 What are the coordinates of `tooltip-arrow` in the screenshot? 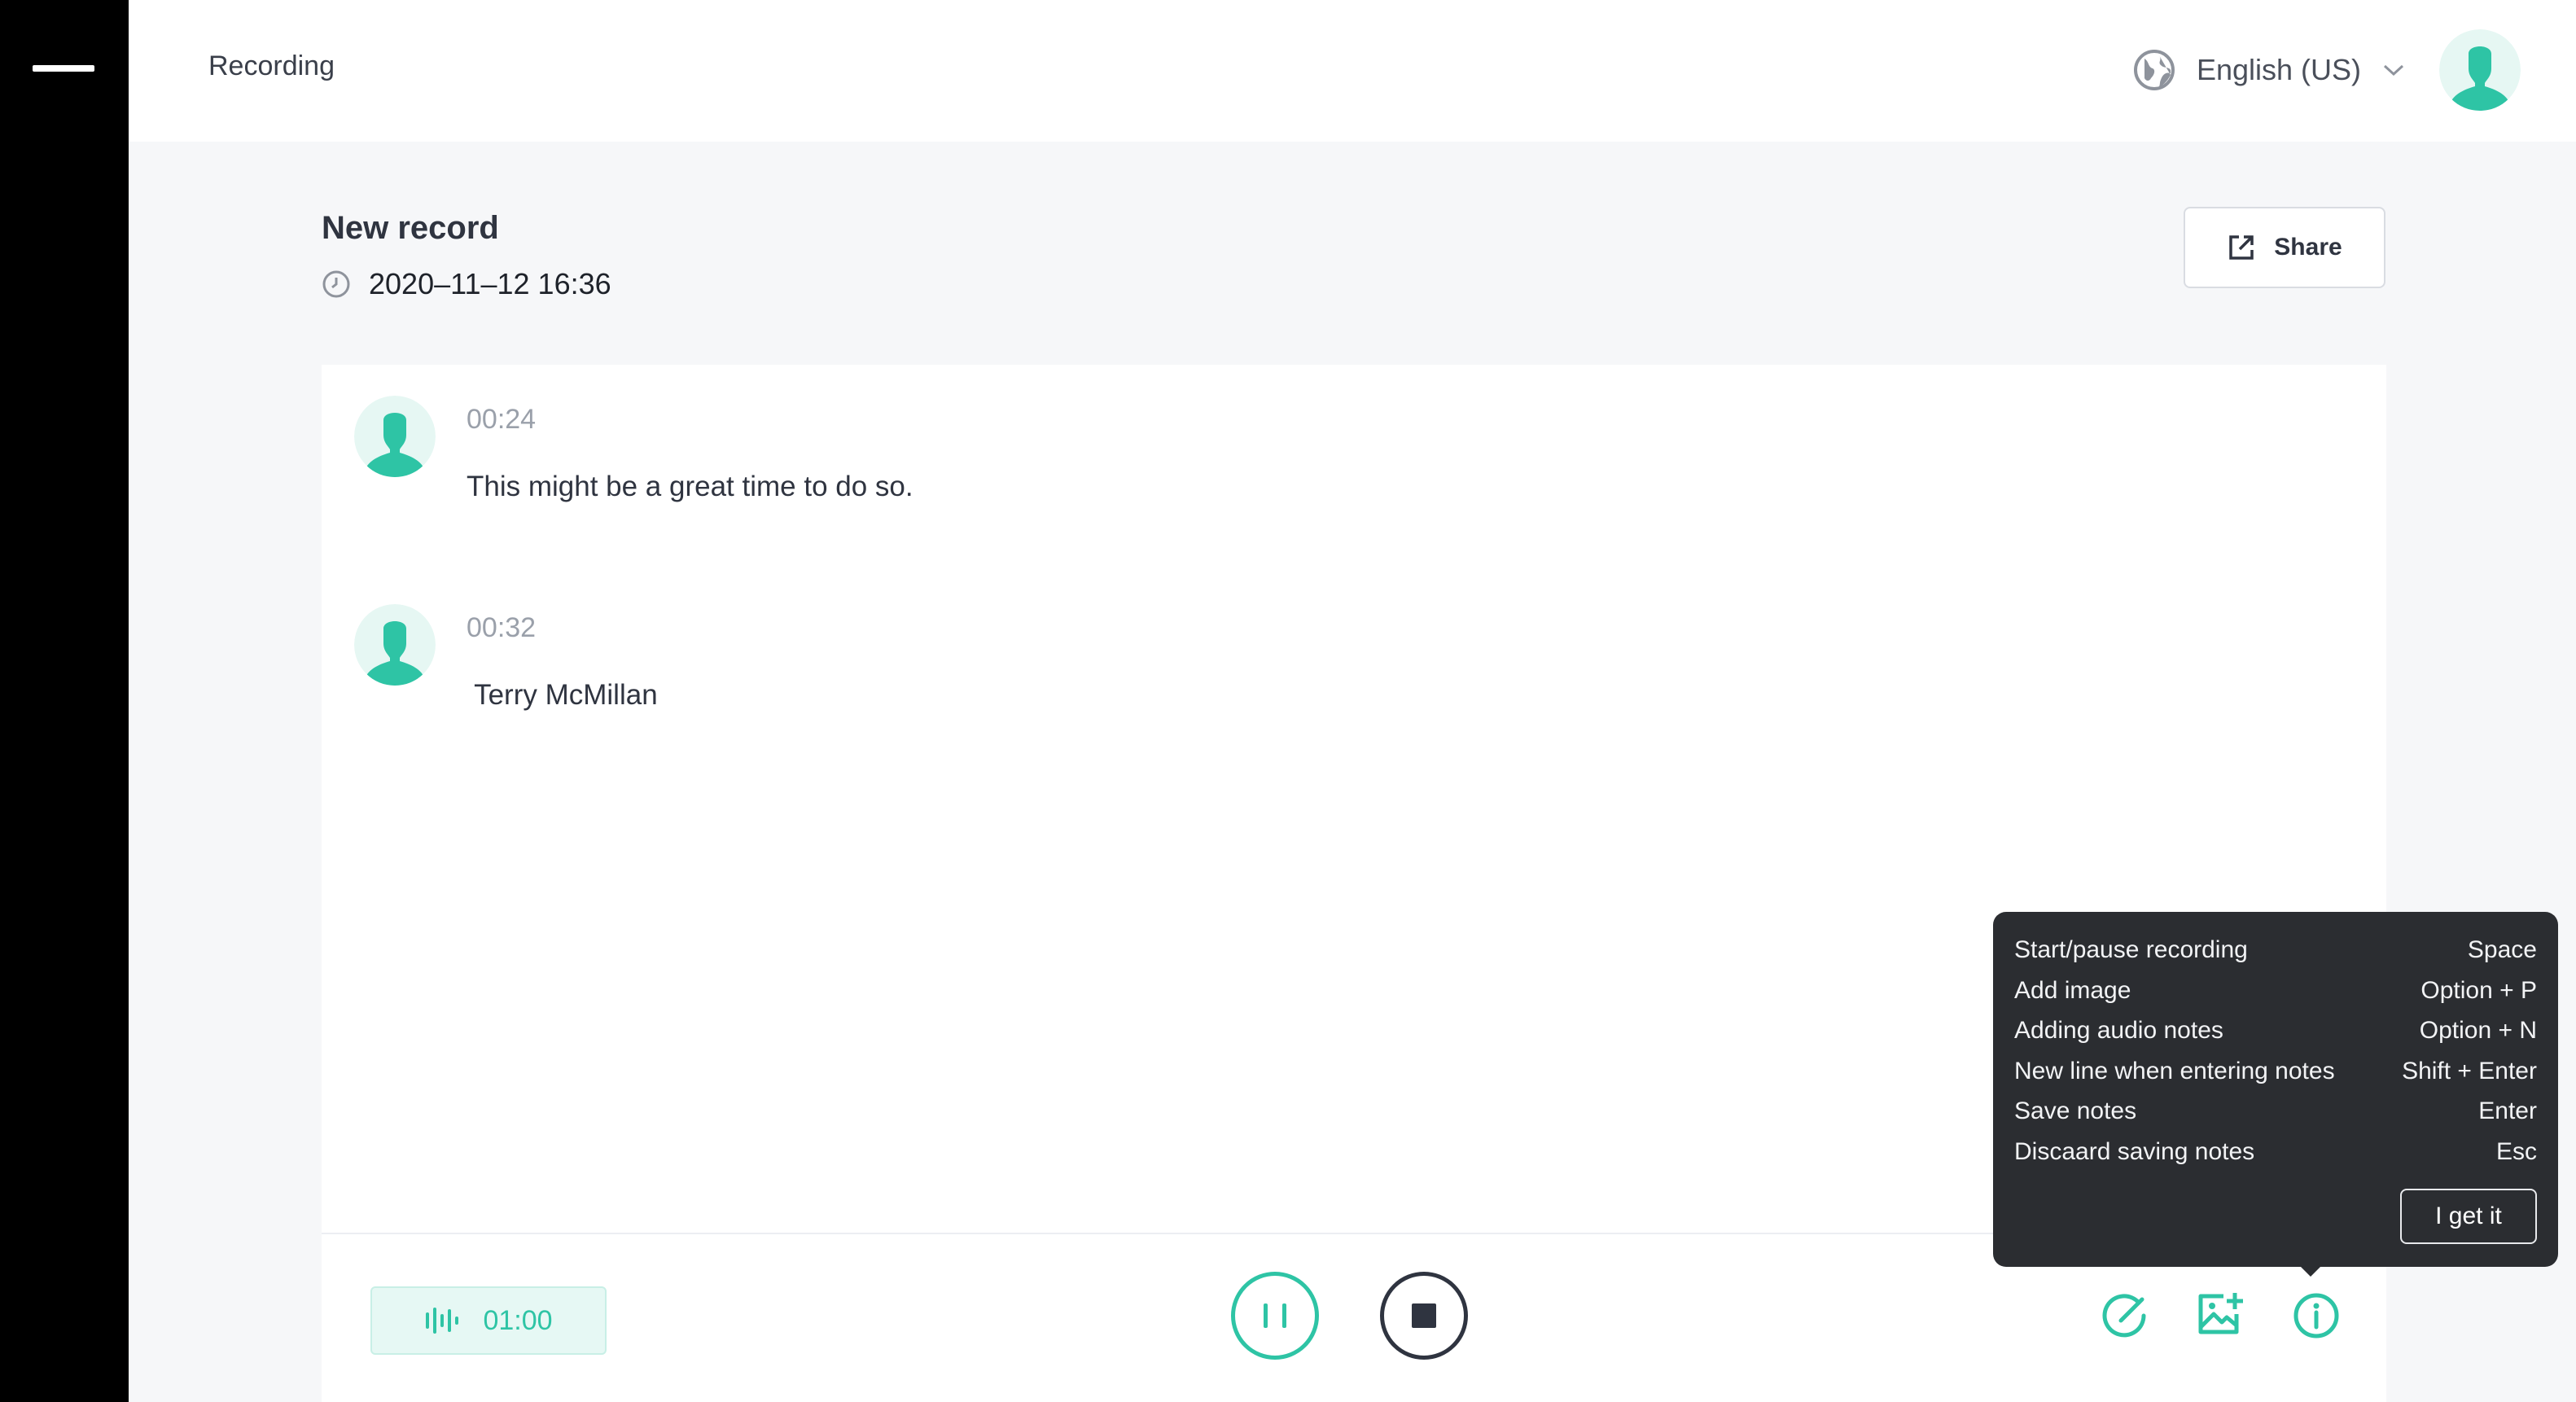 It's located at (2311, 1270).